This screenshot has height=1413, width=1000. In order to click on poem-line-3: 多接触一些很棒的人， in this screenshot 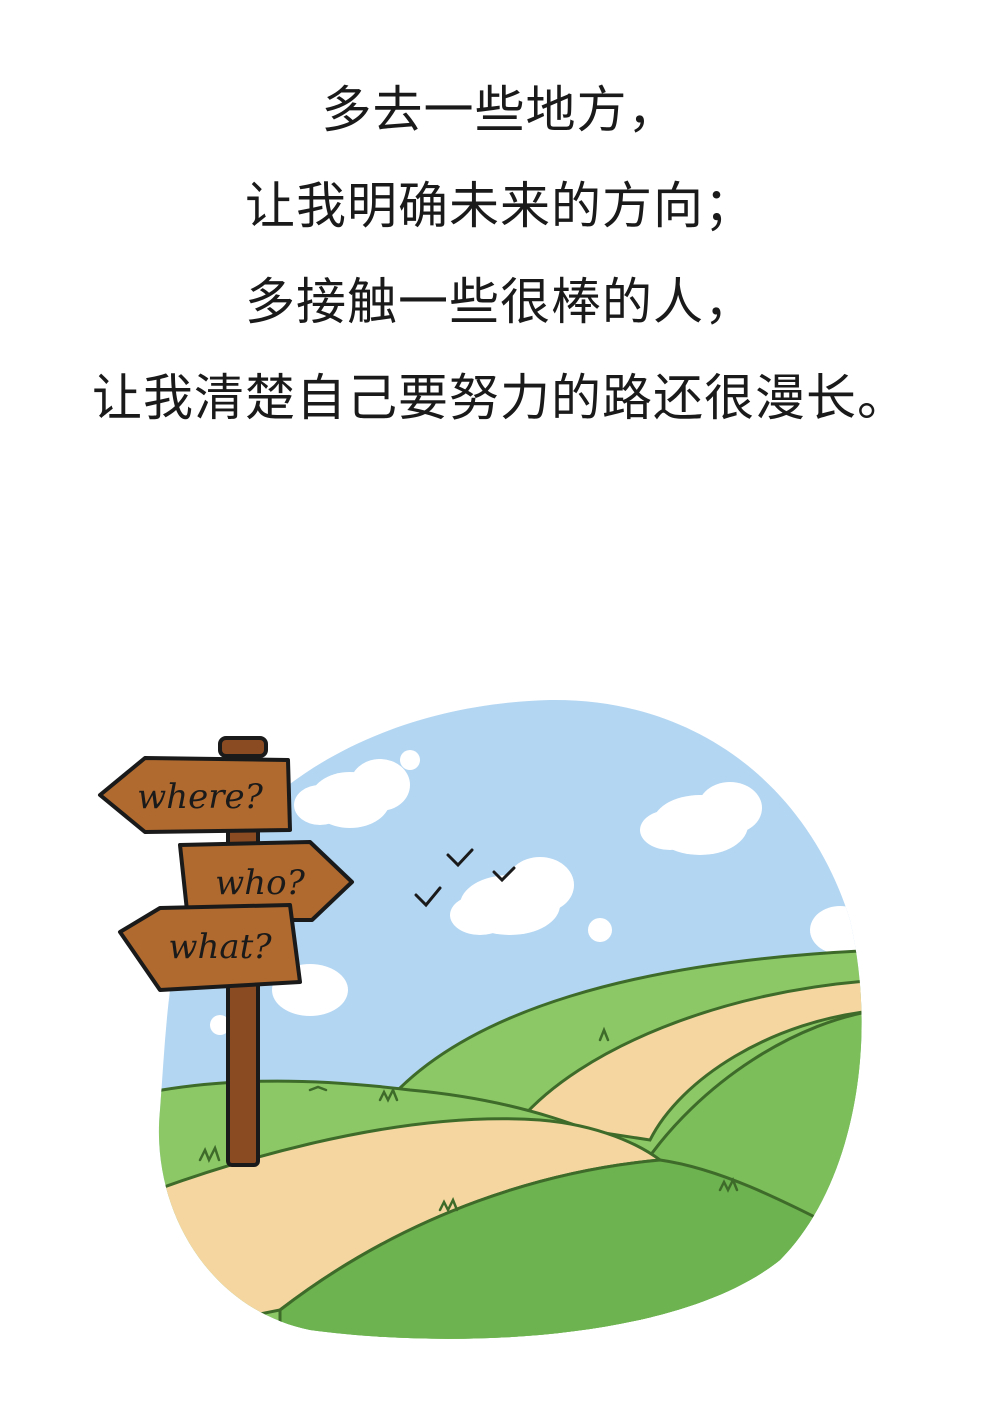, I will do `click(500, 302)`.